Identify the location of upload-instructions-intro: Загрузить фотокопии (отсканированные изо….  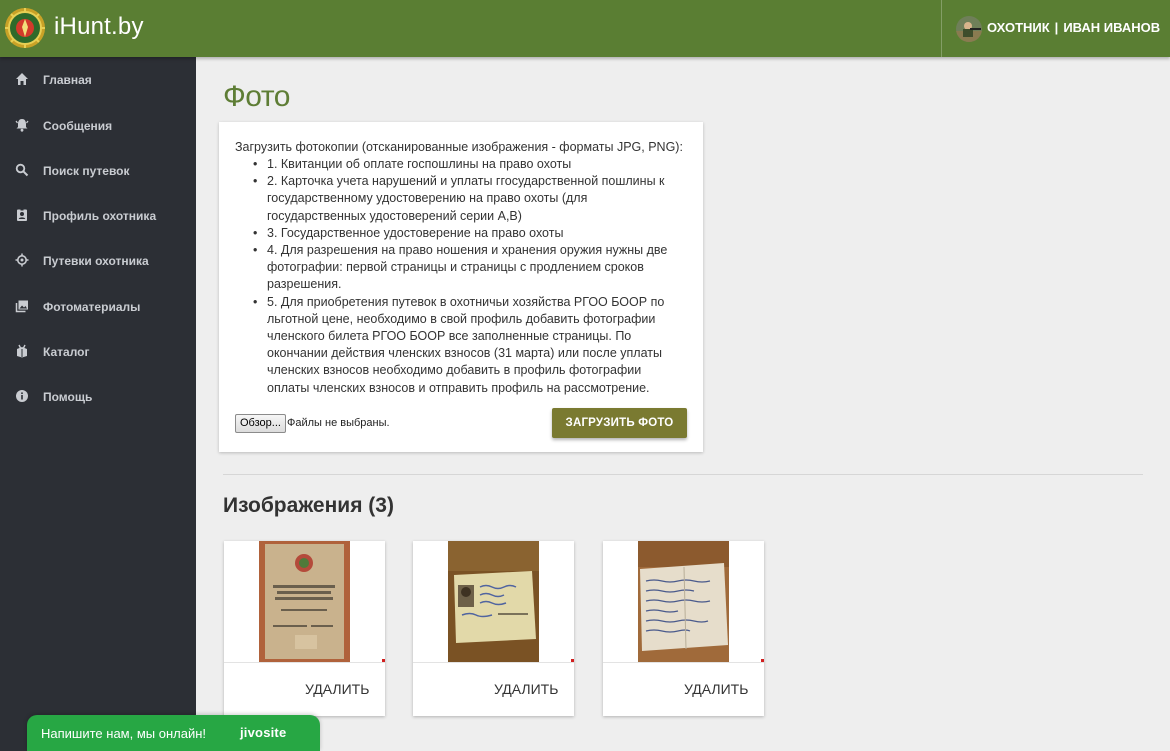
(459, 147).